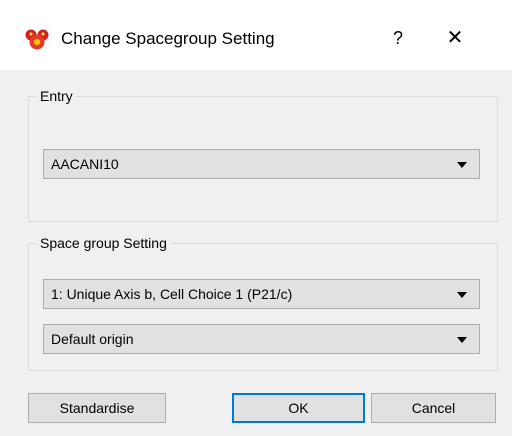 This screenshot has width=512, height=436. Describe the element at coordinates (37, 39) in the screenshot. I see `mercury-app-icon` at that location.